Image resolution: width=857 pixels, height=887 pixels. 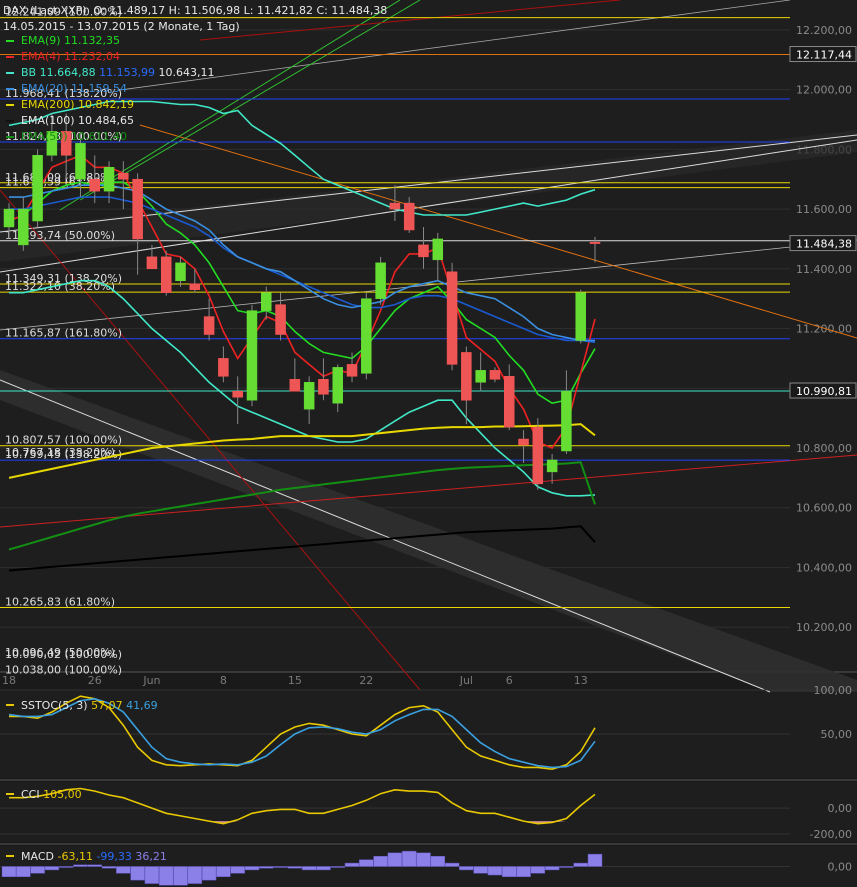 What do you see at coordinates (45, 10) in the screenshot?
I see `symbol-label: DAX (Last XXP)` at bounding box center [45, 10].